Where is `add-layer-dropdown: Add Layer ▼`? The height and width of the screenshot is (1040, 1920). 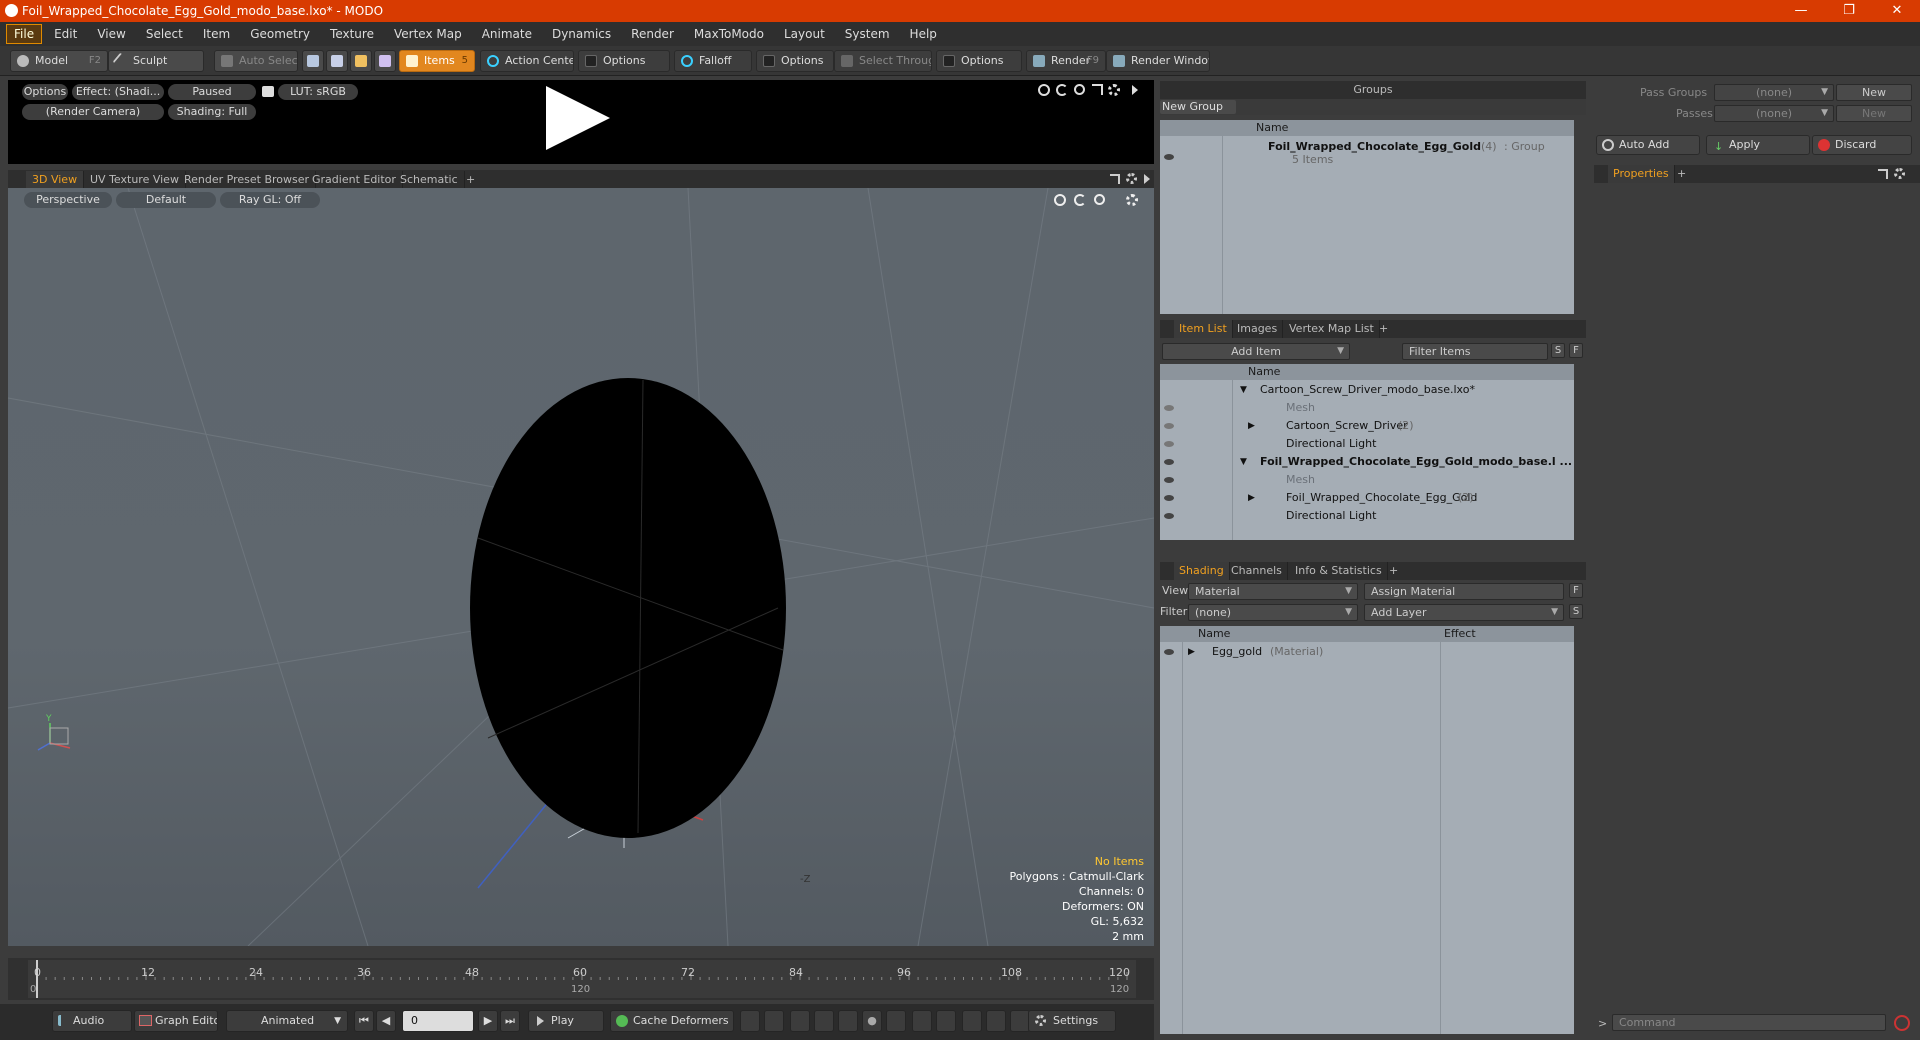
add-layer-dropdown: Add Layer ▼ is located at coordinates (1464, 612).